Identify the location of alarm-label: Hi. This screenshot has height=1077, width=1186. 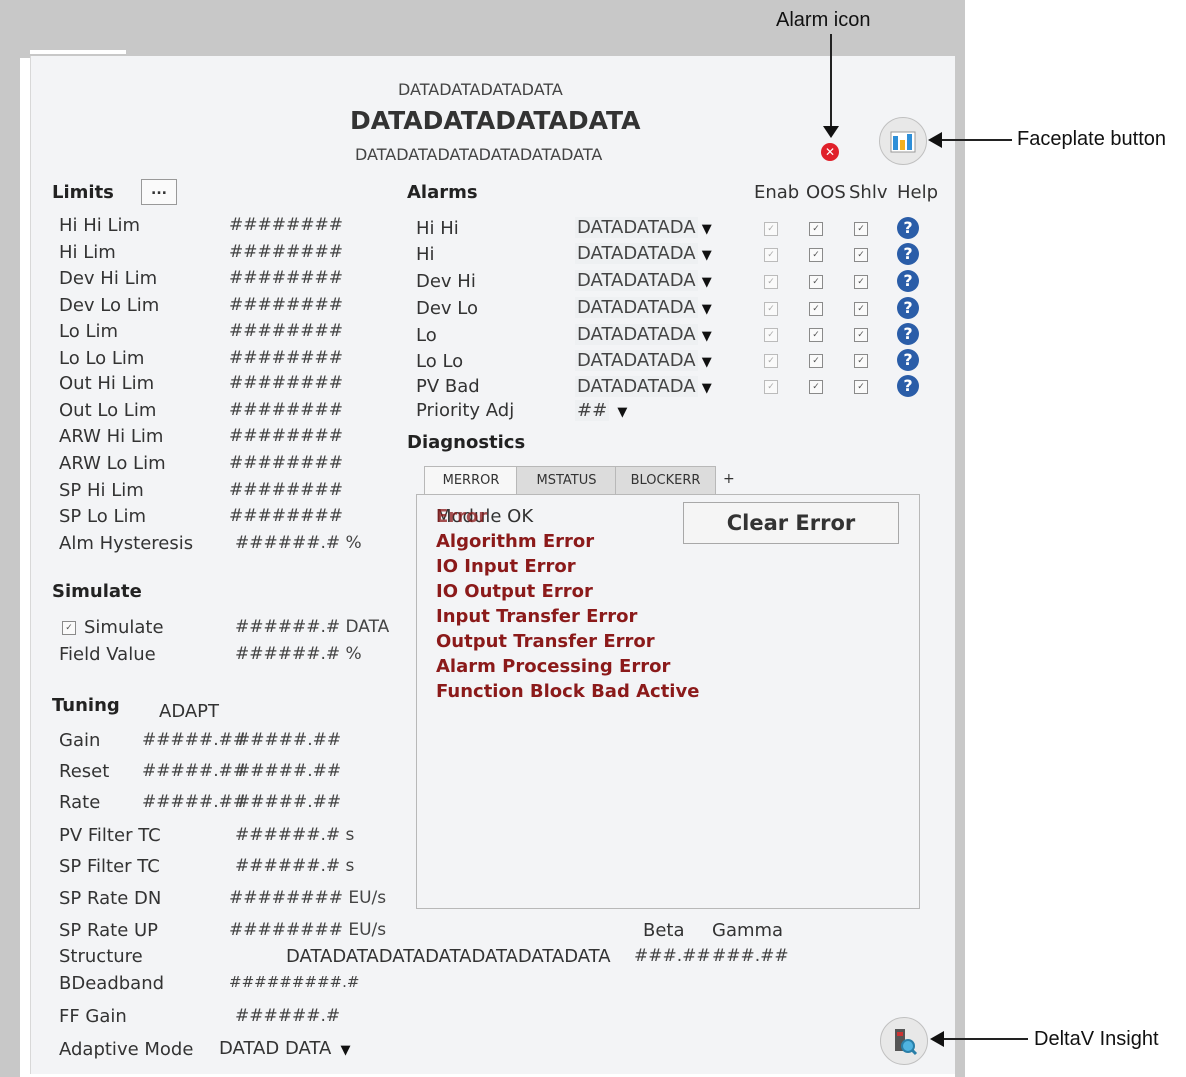
(425, 254).